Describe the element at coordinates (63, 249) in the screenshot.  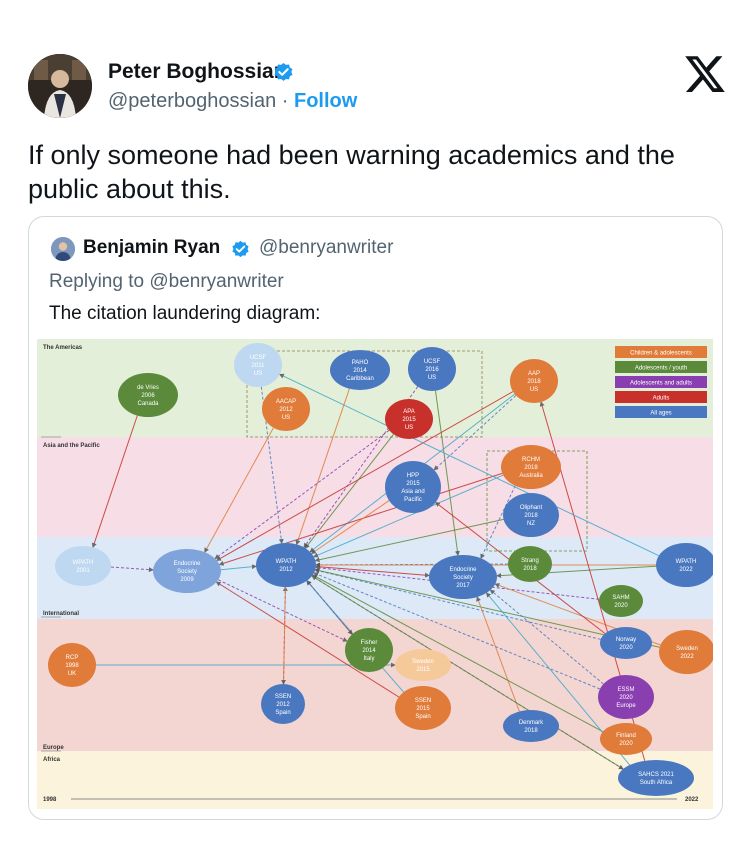
I see `quoted-author-avatar` at that location.